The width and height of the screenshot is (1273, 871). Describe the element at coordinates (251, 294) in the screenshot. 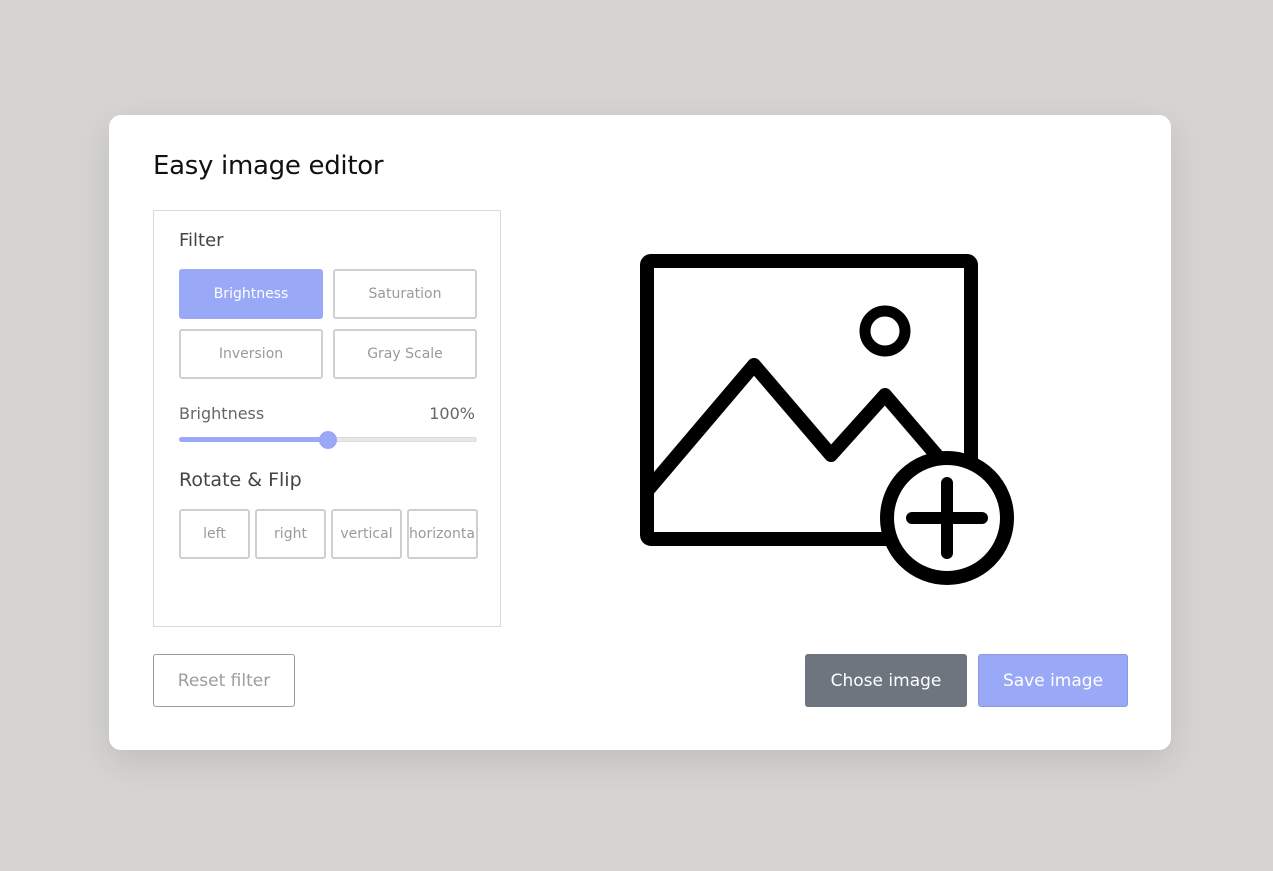

I see `brightness-filter-button: Brightness` at that location.